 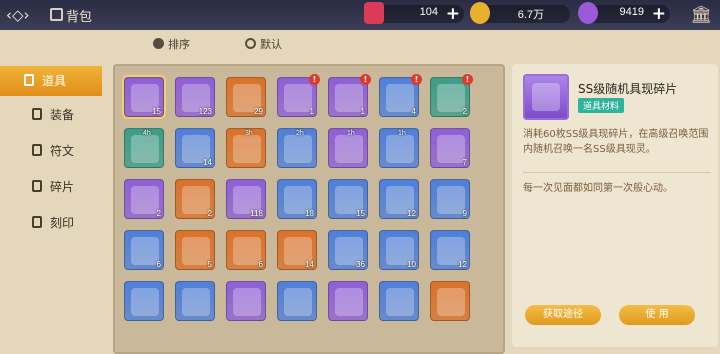 I want to click on fragment-icon, so click(x=37, y=186).